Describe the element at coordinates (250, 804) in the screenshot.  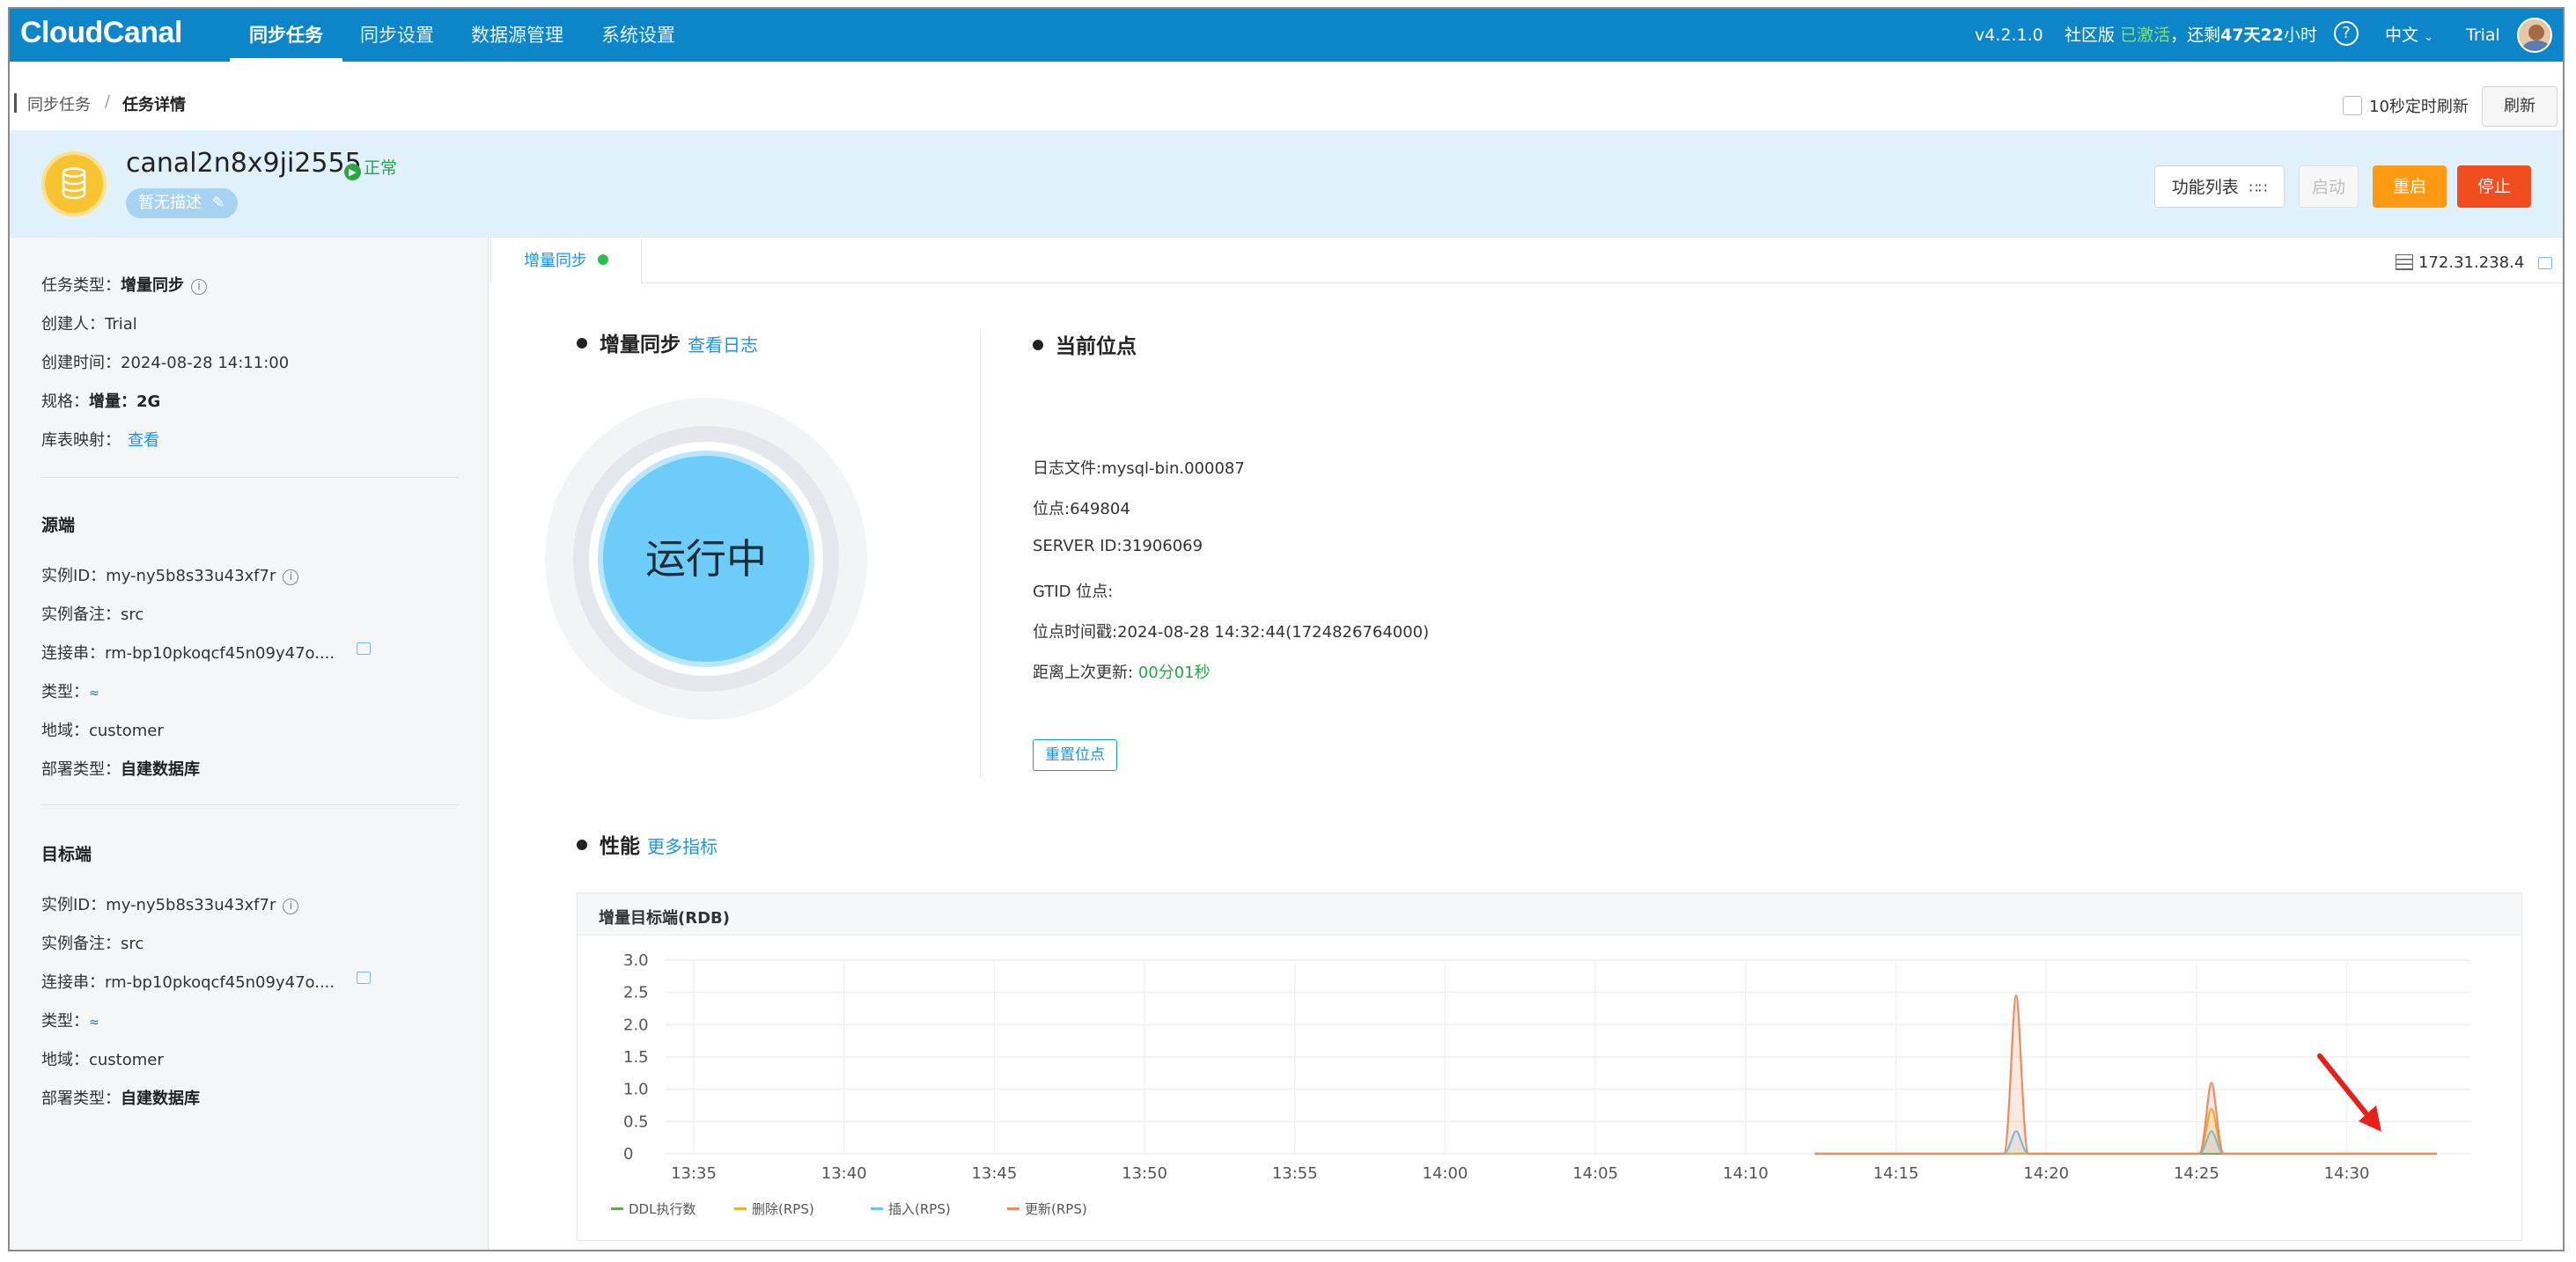
I see `divider` at that location.